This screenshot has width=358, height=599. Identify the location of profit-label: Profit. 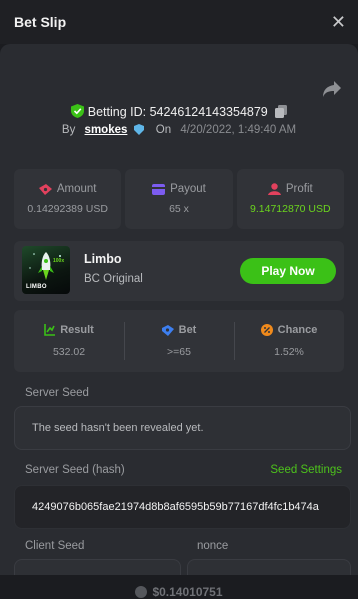
(299, 189).